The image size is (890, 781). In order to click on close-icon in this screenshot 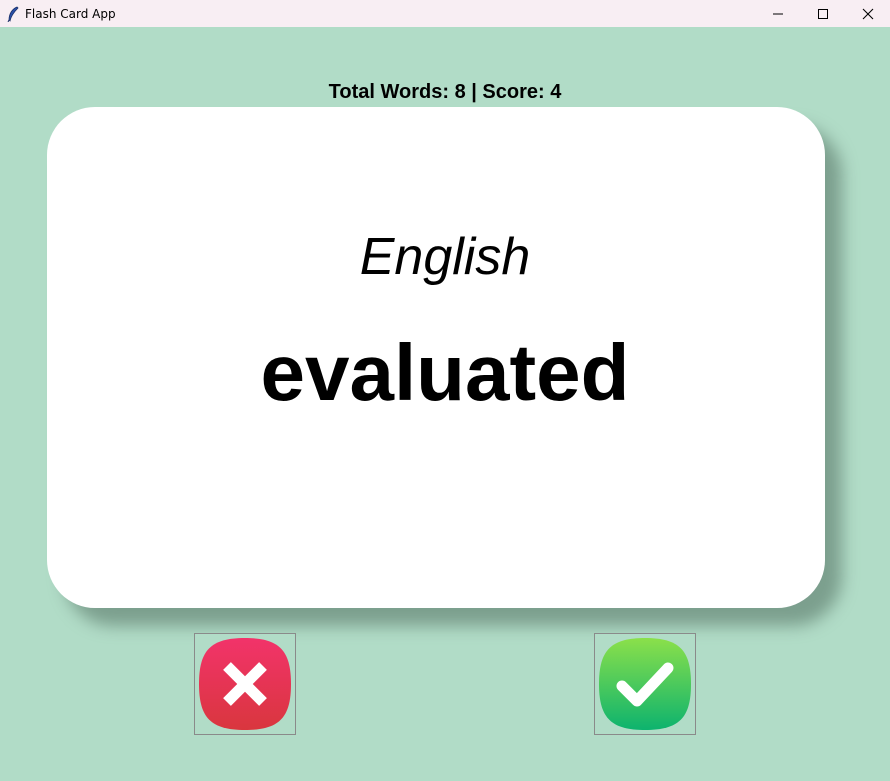, I will do `click(867, 13)`.